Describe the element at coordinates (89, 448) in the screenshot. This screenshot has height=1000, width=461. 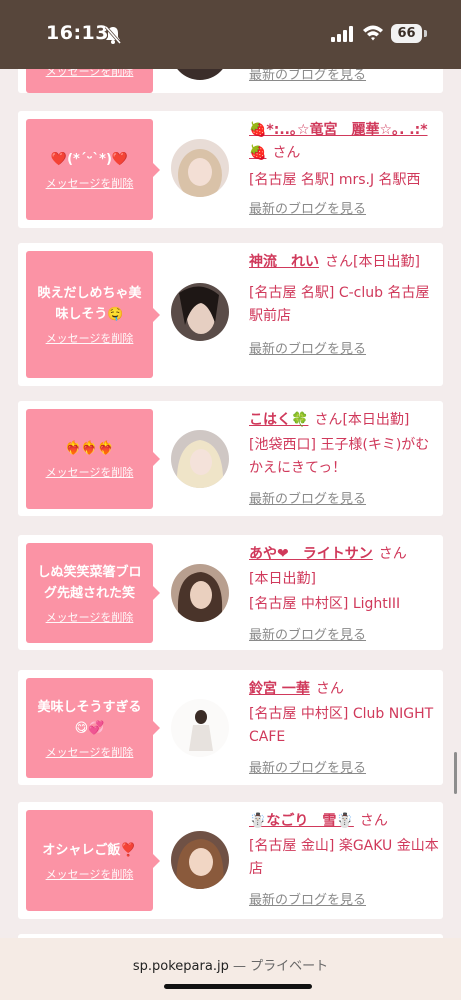
I see `message-text: ❤️‍🔥❤️‍🔥❤️‍🔥` at that location.